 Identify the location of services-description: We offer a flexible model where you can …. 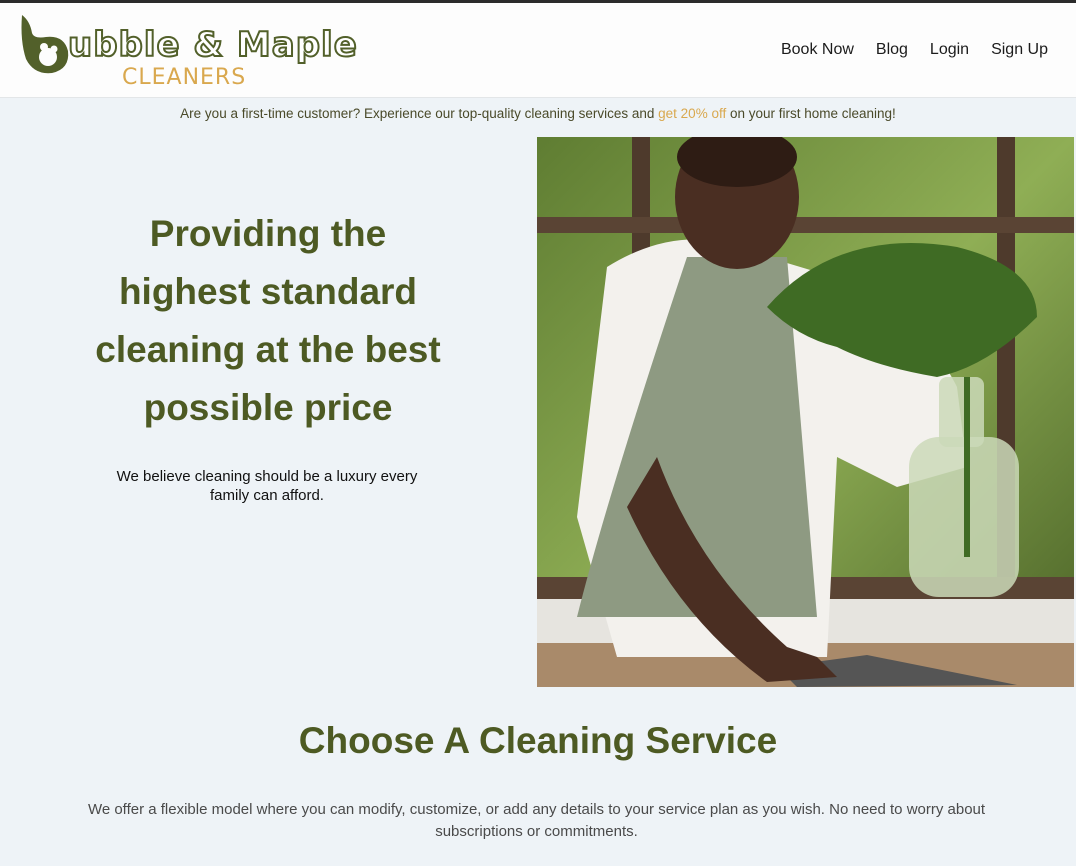
(536, 820).